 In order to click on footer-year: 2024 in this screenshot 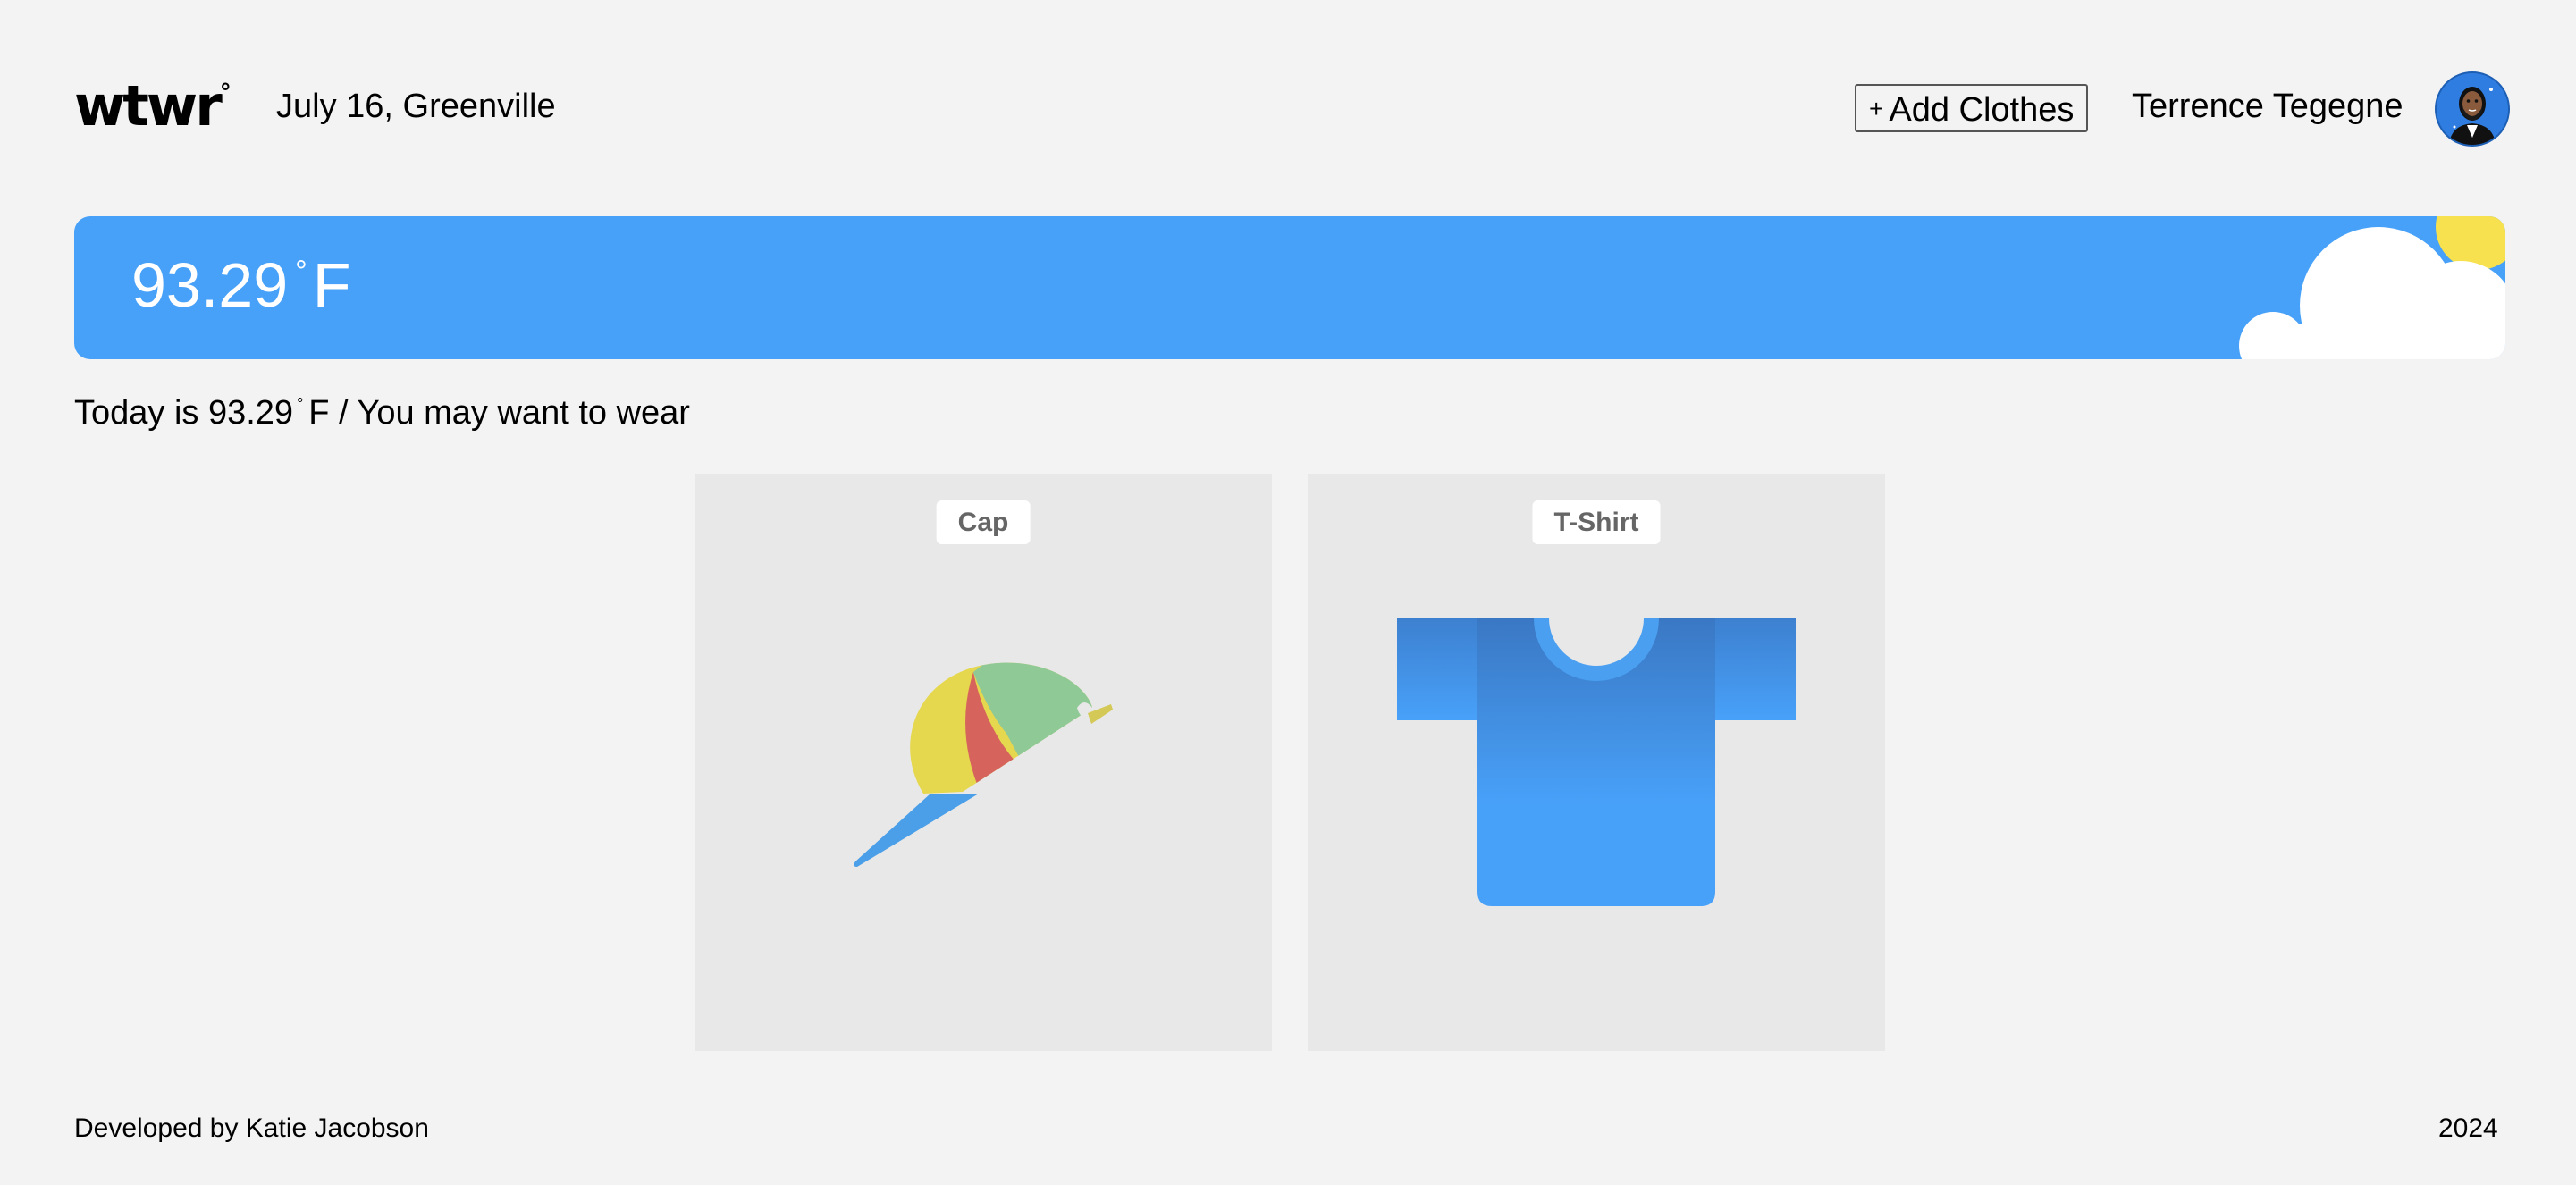, I will do `click(2468, 1128)`.